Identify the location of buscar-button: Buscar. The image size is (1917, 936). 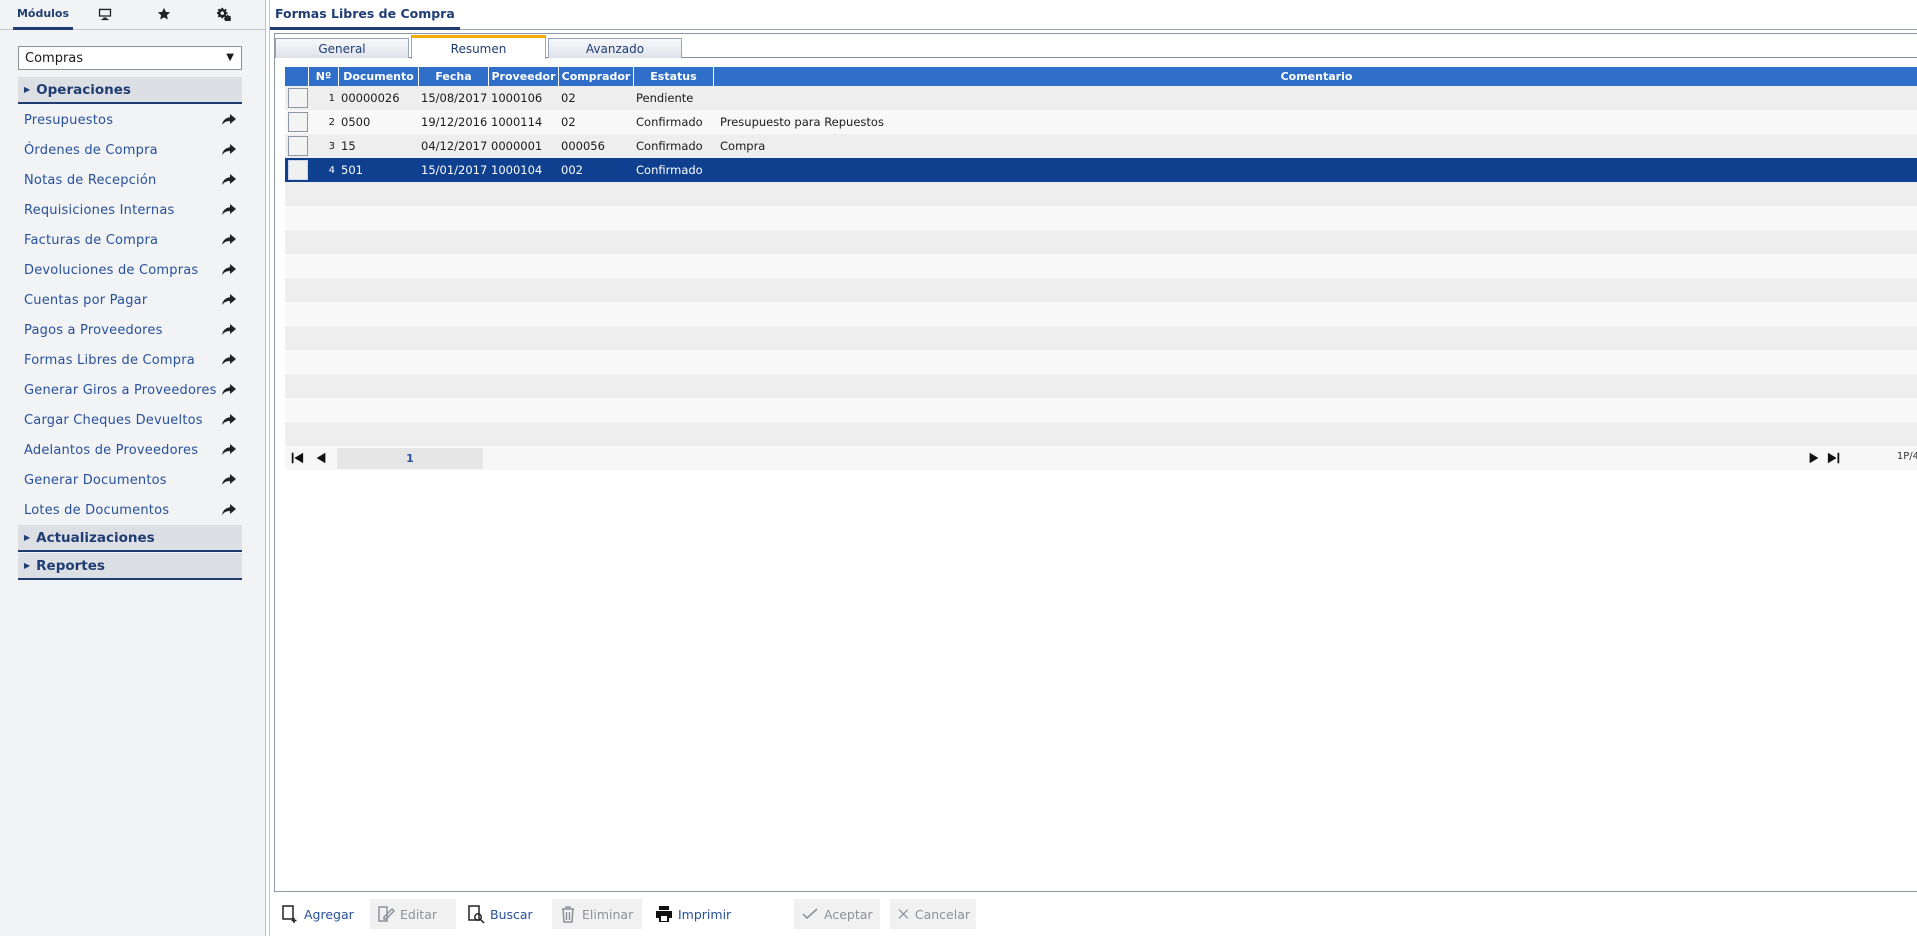
(506, 914).